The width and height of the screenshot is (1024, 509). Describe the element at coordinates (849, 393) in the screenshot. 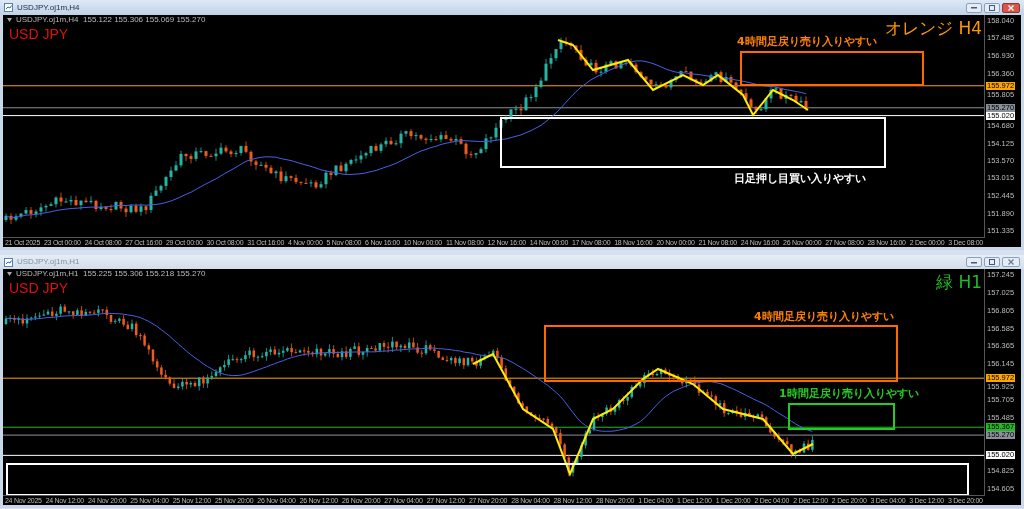

I see `annotation-text: 1時間足戻り売り入りやすい` at that location.